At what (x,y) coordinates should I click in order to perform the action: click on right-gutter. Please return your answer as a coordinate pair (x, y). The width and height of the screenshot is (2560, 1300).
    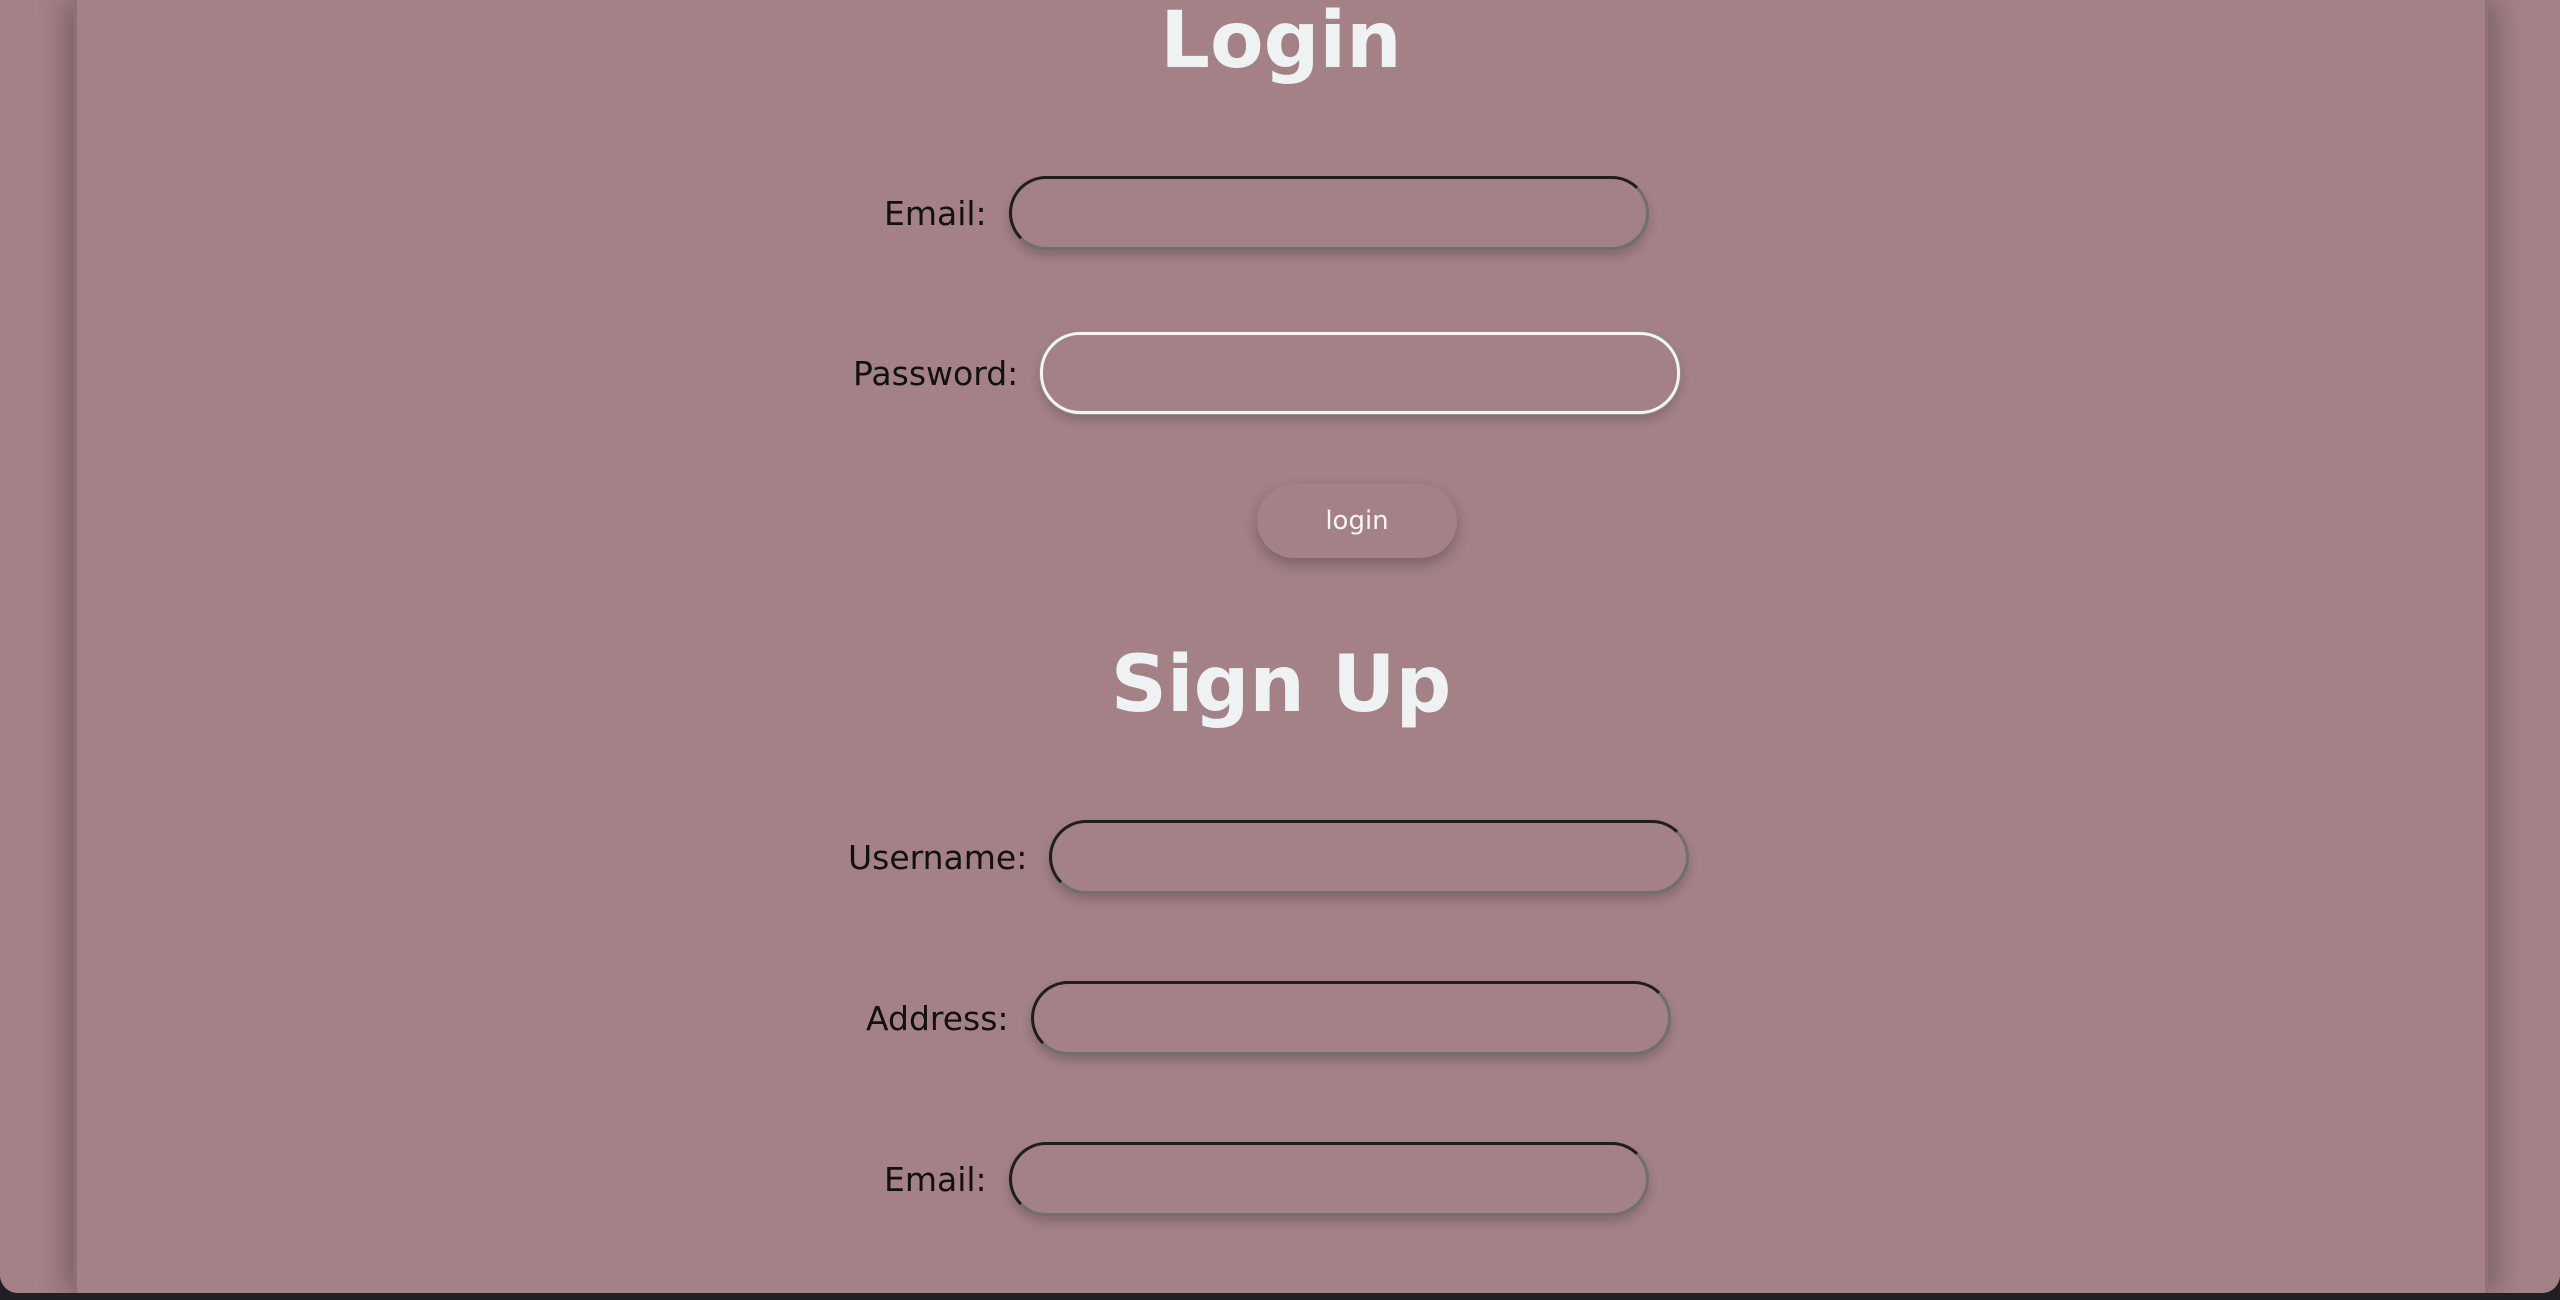
    Looking at the image, I should click on (2521, 646).